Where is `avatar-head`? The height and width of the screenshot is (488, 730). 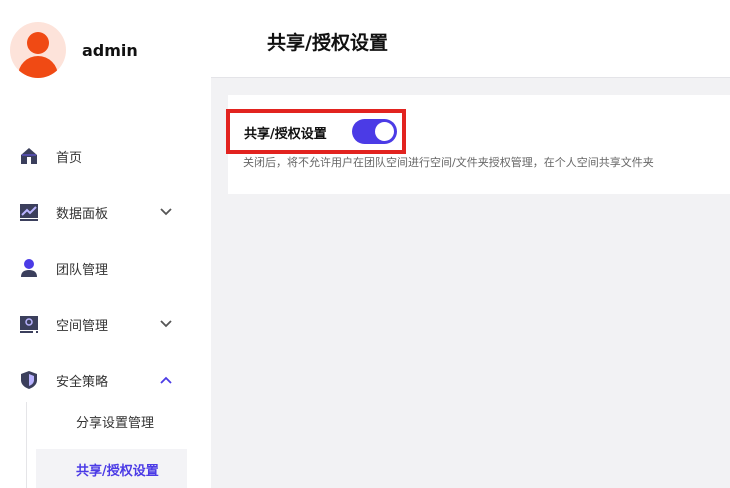
avatar-head is located at coordinates (38, 43).